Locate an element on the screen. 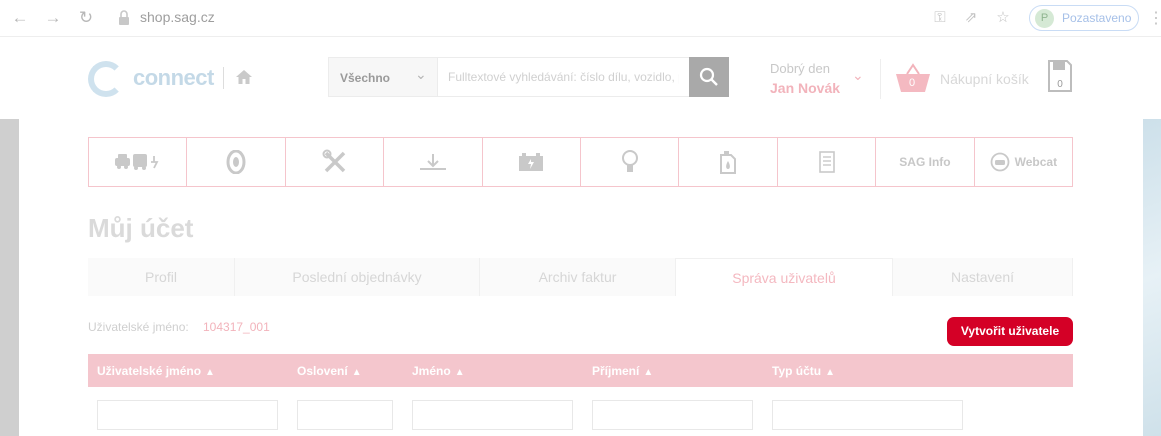 This screenshot has width=1161, height=436. search-icon is located at coordinates (708, 76).